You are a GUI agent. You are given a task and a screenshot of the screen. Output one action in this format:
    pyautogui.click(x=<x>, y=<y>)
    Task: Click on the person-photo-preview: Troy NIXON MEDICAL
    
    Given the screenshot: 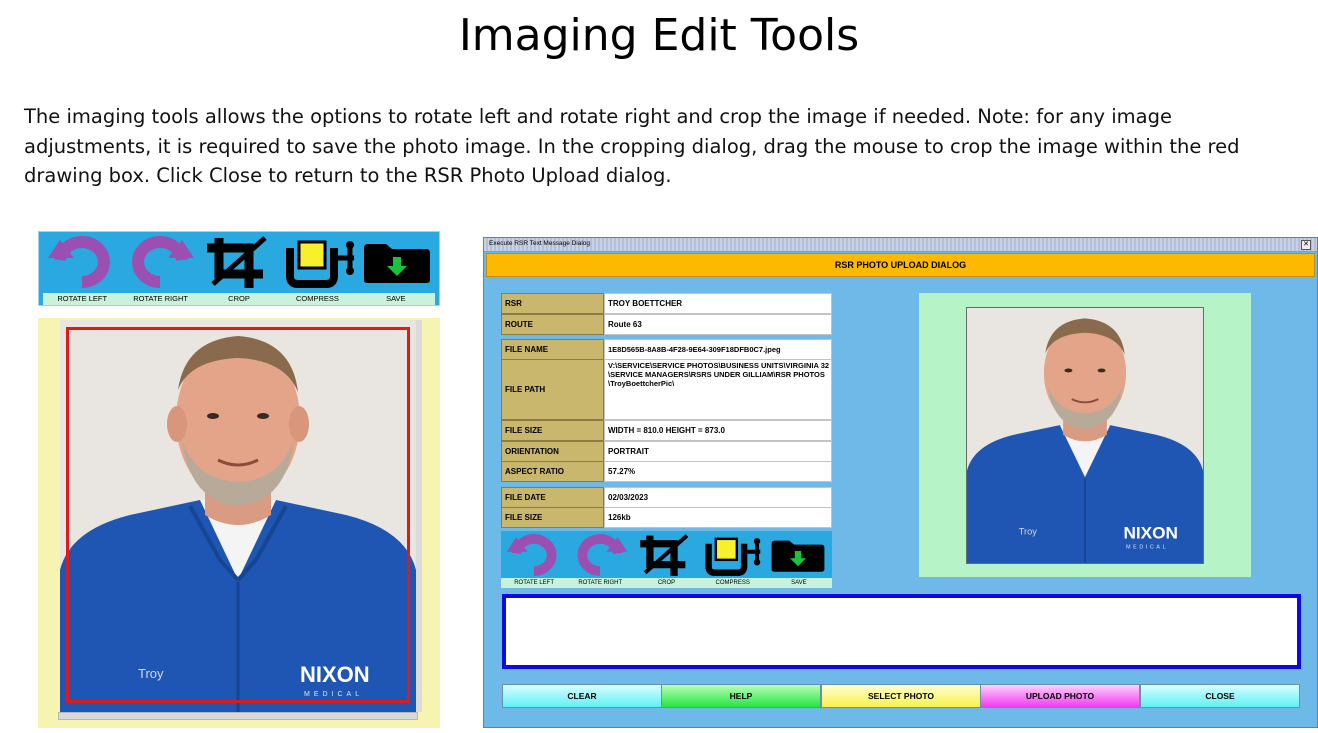 What is the action you would take?
    pyautogui.click(x=1085, y=435)
    